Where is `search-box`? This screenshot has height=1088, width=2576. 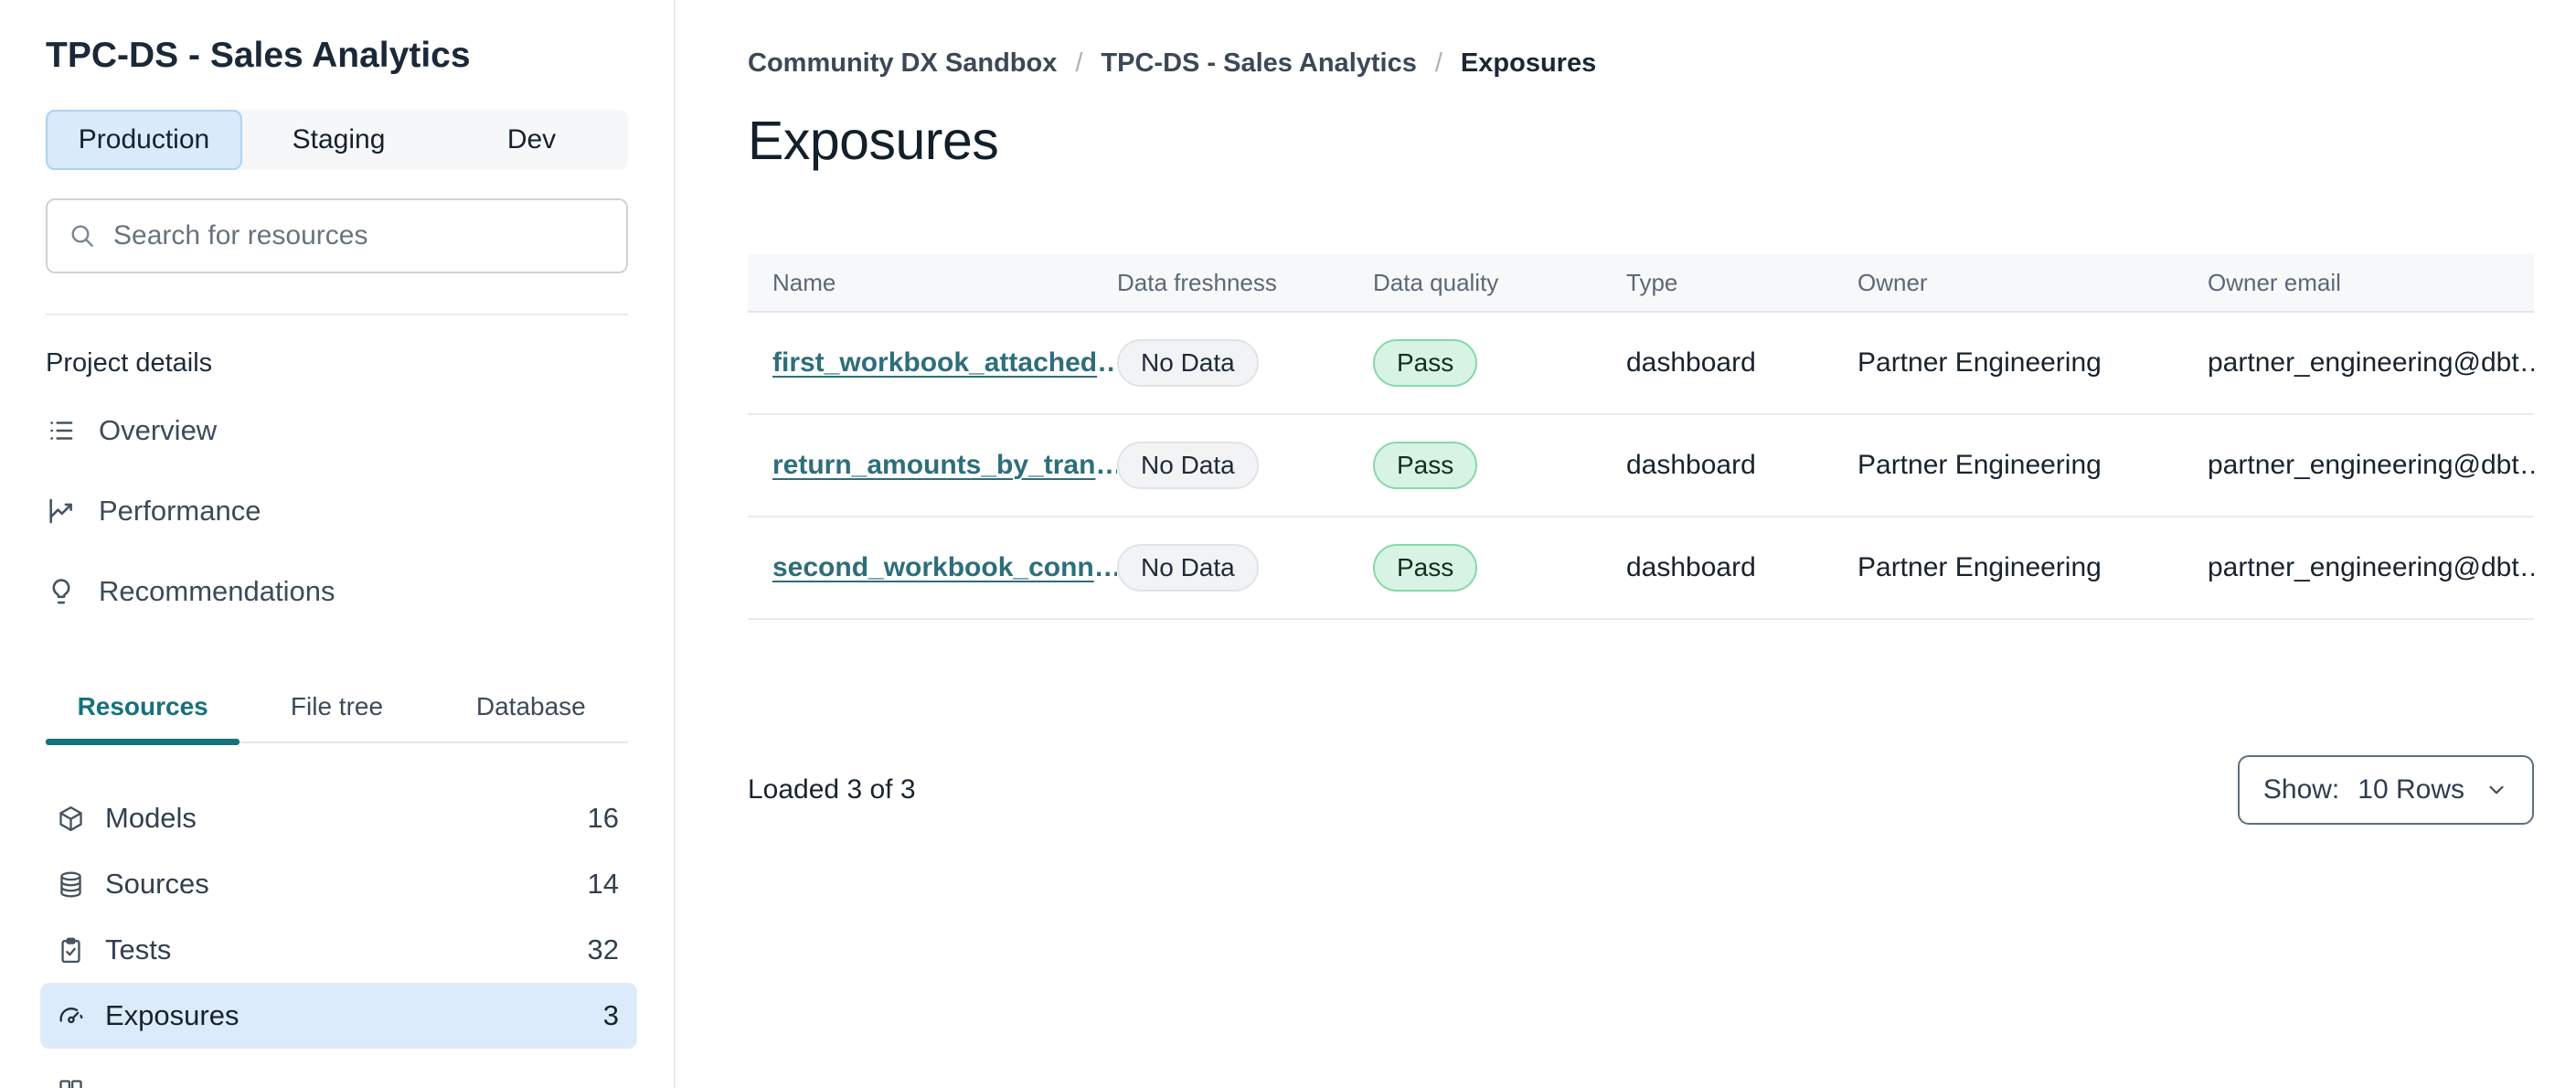
search-box is located at coordinates (337, 235).